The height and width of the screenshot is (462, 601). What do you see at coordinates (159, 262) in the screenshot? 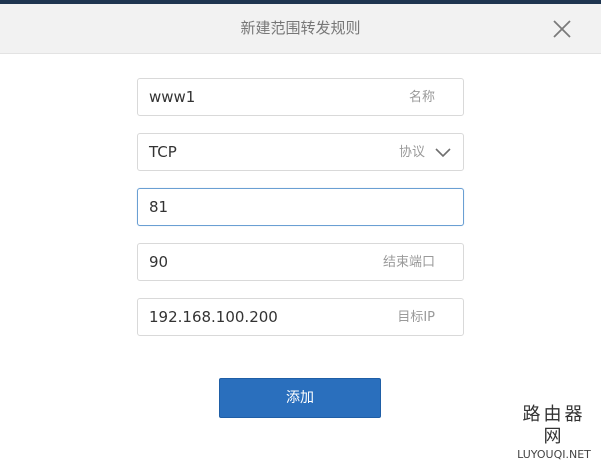
I see `end-port-value: 90` at bounding box center [159, 262].